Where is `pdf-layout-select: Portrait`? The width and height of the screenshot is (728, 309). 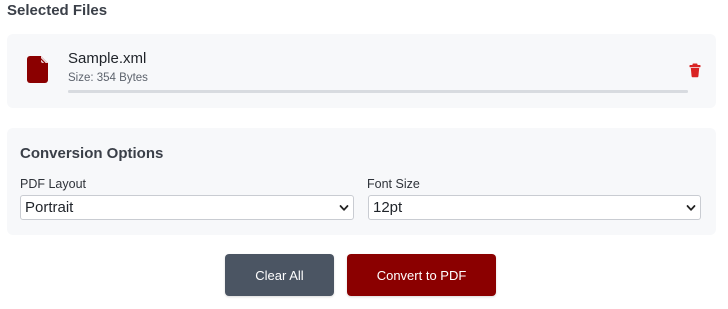
pdf-layout-select: Portrait is located at coordinates (187, 207).